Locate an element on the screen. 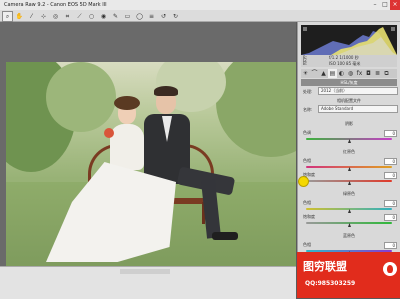 This screenshot has height=299, width=400. tab-basic-icon: ☀ is located at coordinates (305, 73).